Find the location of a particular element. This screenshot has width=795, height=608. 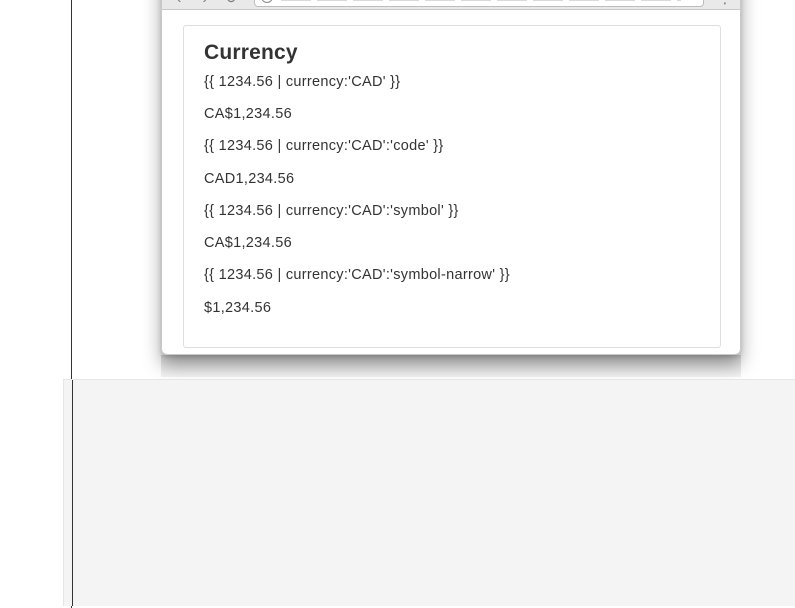

more-vertical-icon: ⋮ is located at coordinates (725, 2).